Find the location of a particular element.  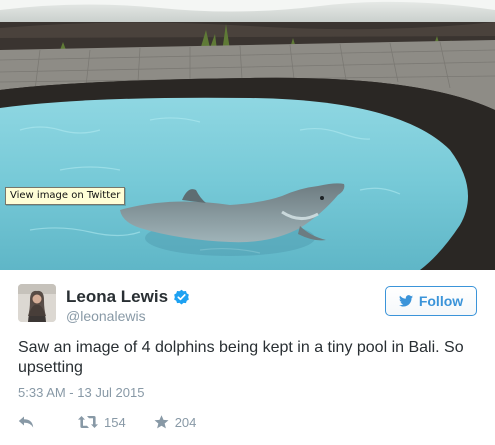

favorite-button: 204 is located at coordinates (175, 422).